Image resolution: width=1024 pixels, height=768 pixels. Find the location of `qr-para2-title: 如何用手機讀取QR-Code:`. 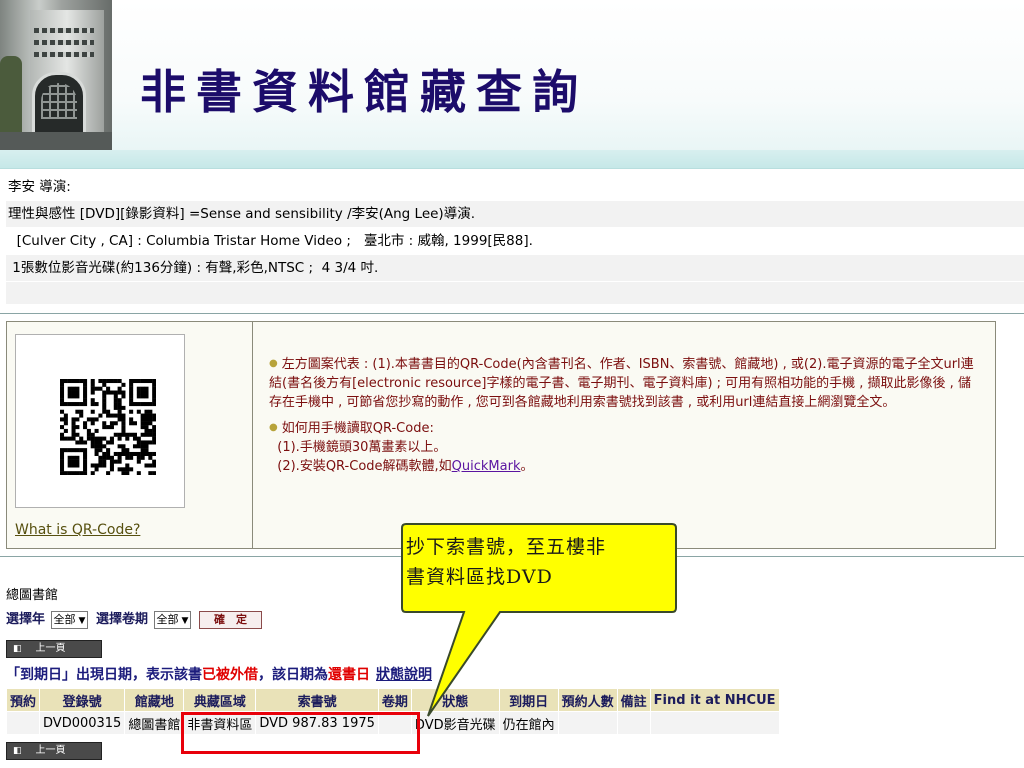

qr-para2-title: 如何用手機讀取QR-Code: is located at coordinates (357, 428).